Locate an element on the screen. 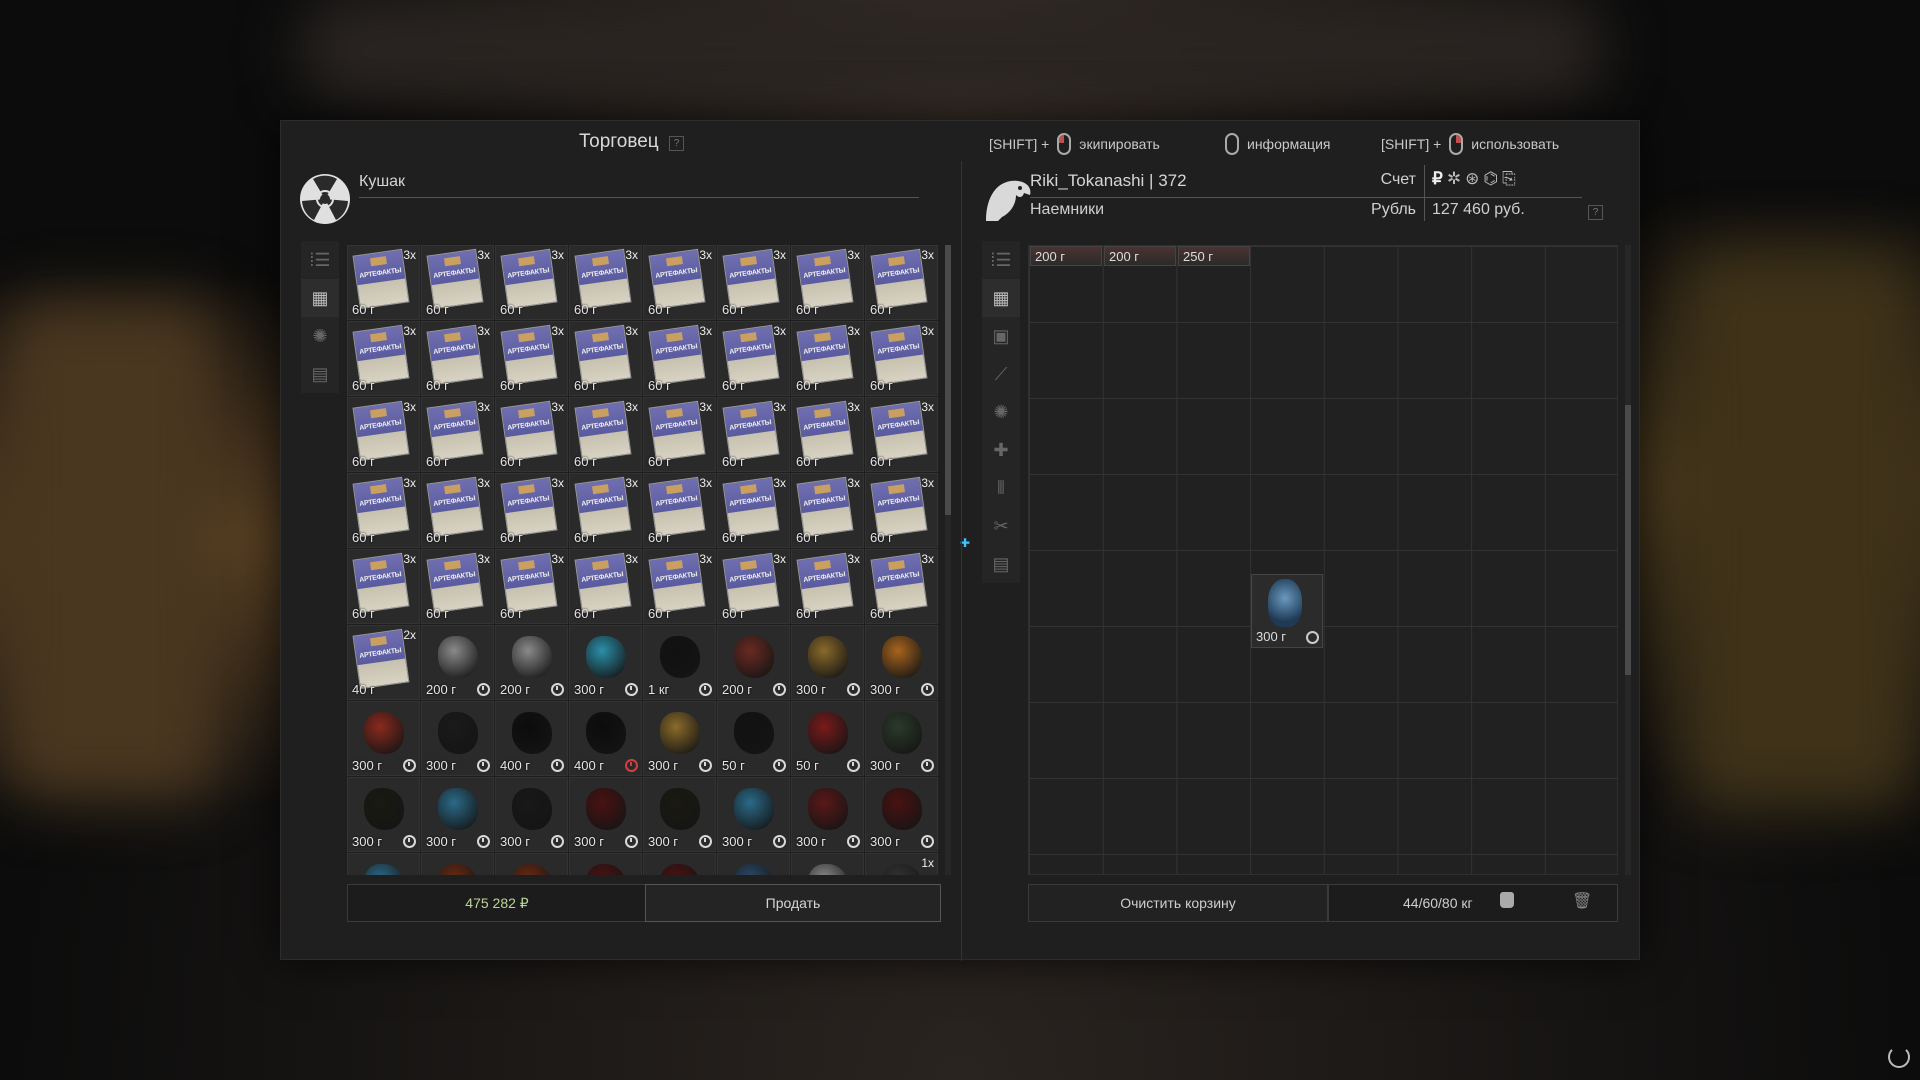 This screenshot has width=1920, height=1080. ammo-icon: ⦀ is located at coordinates (1001, 488).